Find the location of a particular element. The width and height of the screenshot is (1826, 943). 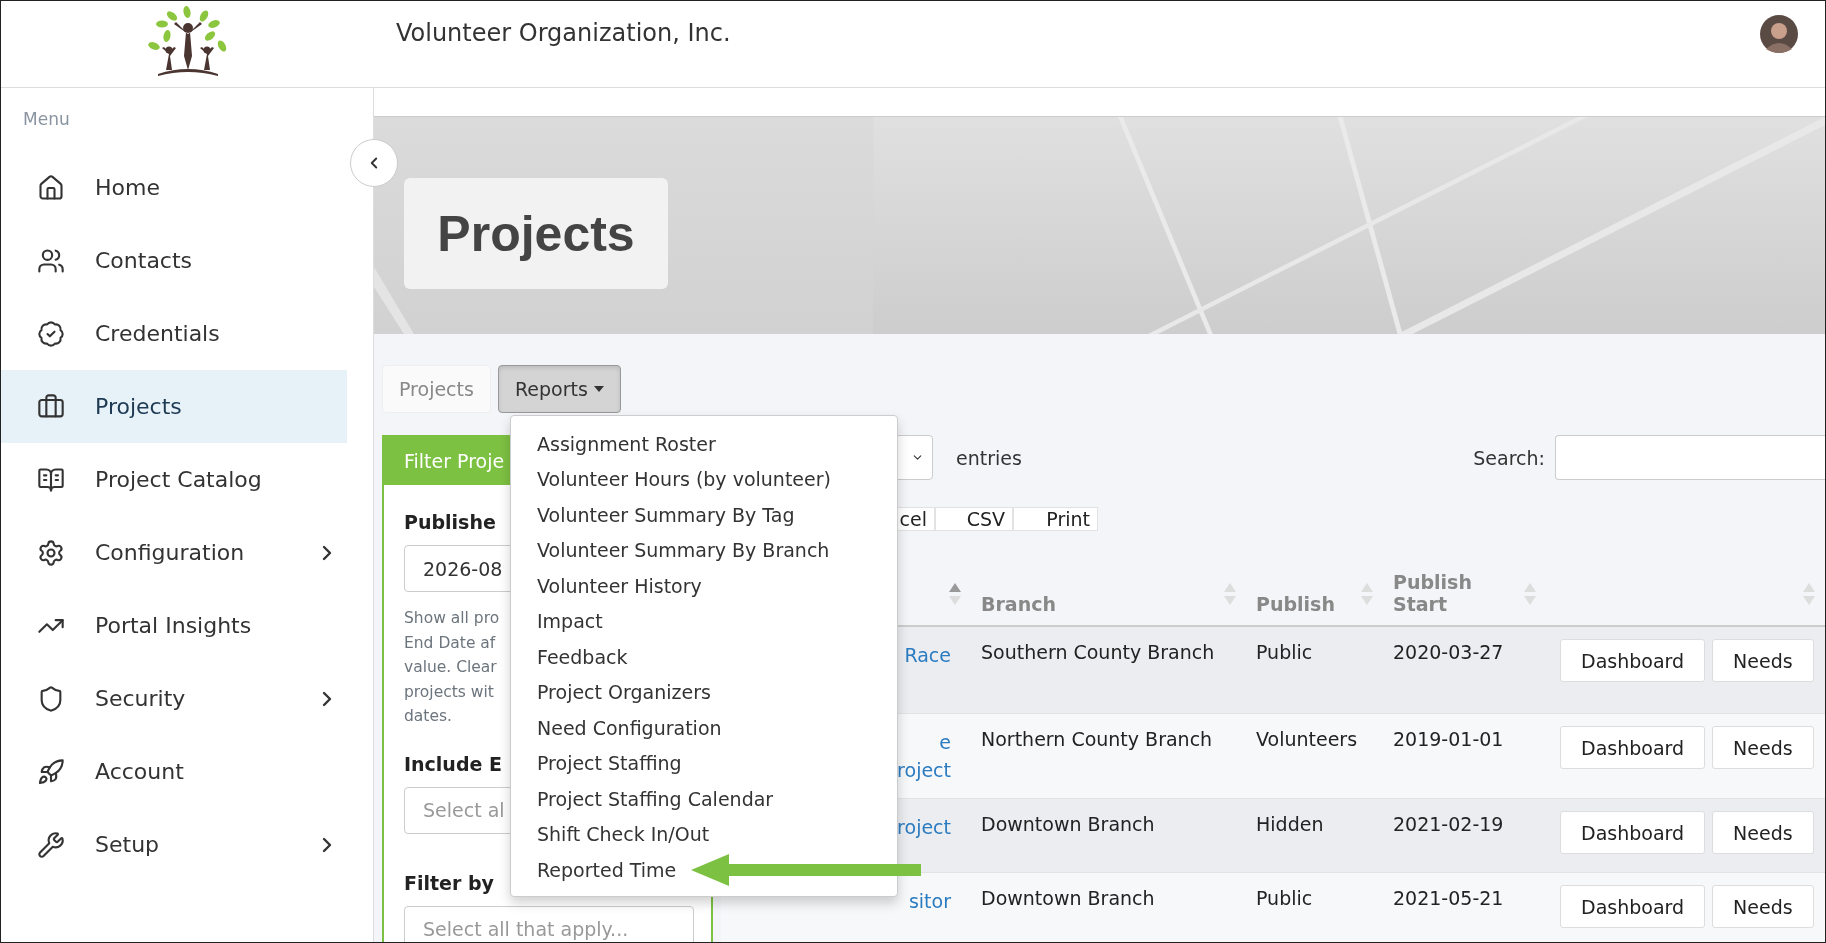

help-text: value. Clear is located at coordinates (450, 667).